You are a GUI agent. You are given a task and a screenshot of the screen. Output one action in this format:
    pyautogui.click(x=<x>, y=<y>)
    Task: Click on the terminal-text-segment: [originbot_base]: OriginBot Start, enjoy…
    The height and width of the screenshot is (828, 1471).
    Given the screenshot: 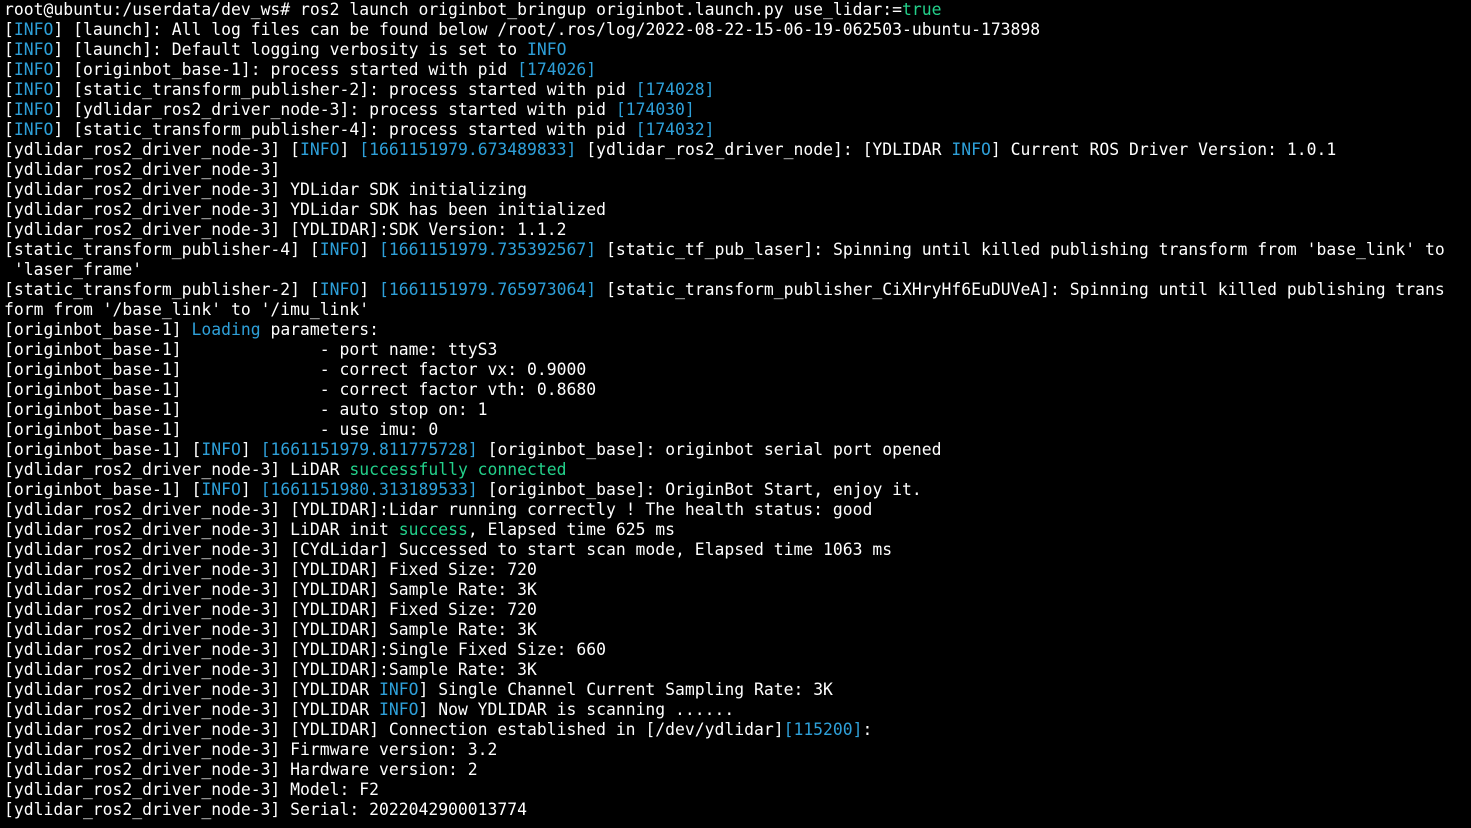 What is the action you would take?
    pyautogui.click(x=699, y=489)
    